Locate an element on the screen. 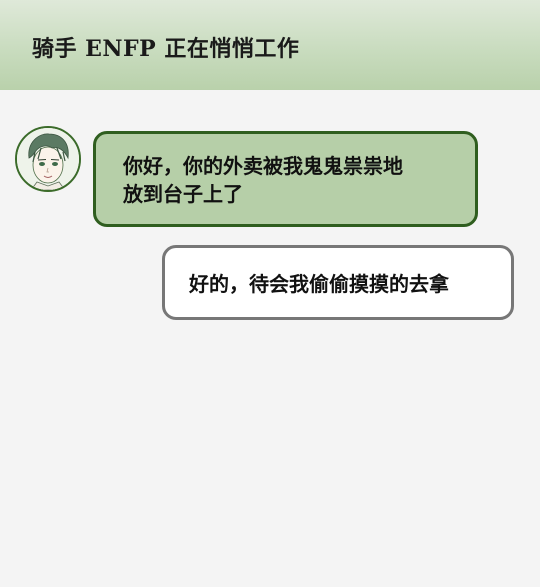 The image size is (540, 587). avatar is located at coordinates (48, 159).